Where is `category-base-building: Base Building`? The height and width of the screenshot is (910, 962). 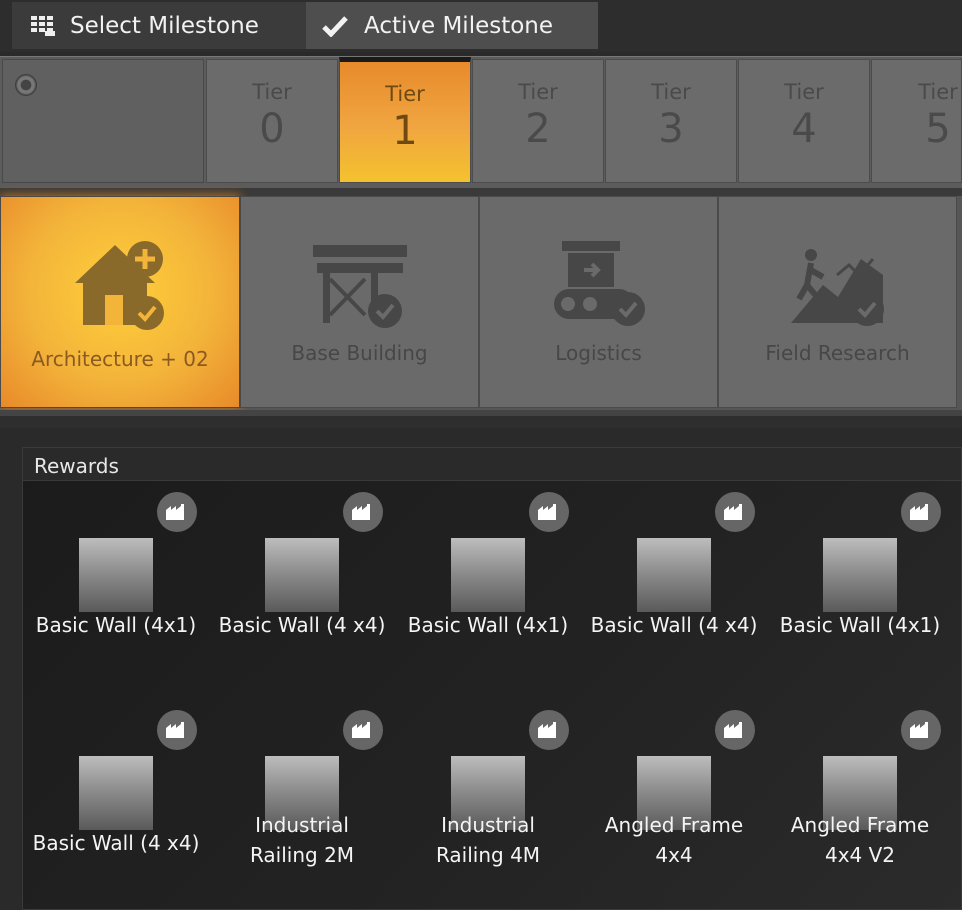 category-base-building: Base Building is located at coordinates (359, 302).